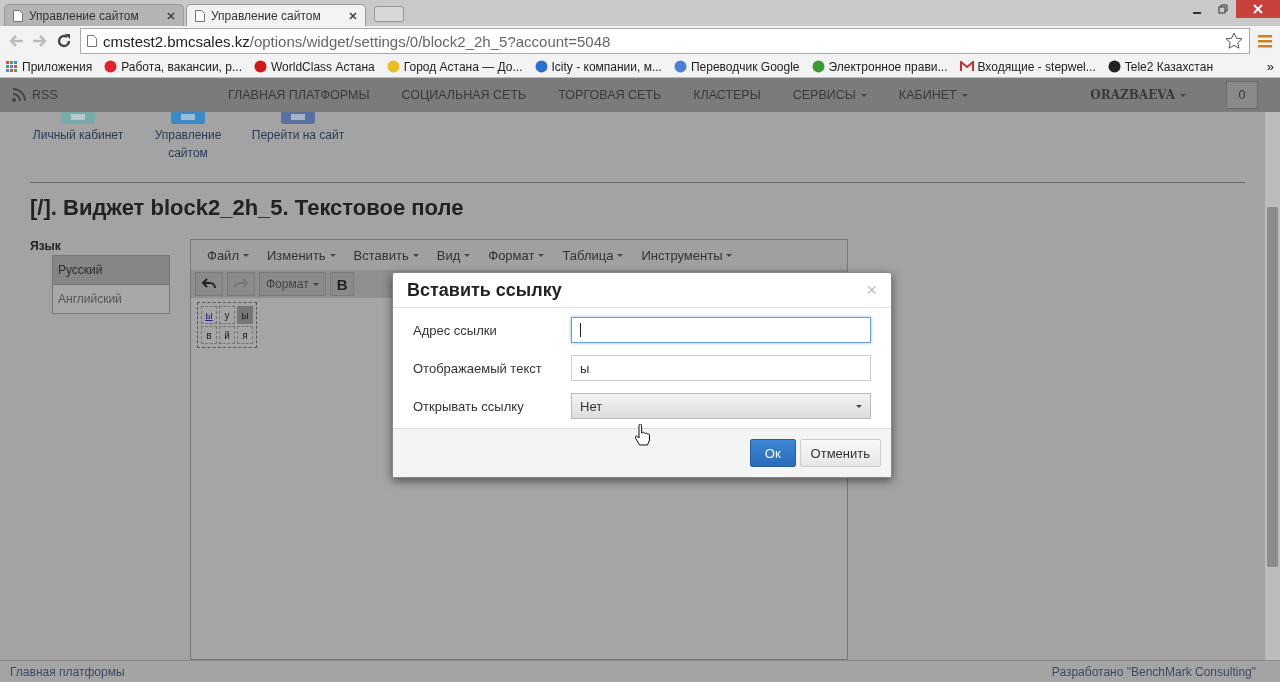 The height and width of the screenshot is (682, 1280). What do you see at coordinates (665, 41) in the screenshot?
I see `address-bar: cmstest2.bmcsales.kz/options/widget/settings/0/block2_2h_5?account=5048` at bounding box center [665, 41].